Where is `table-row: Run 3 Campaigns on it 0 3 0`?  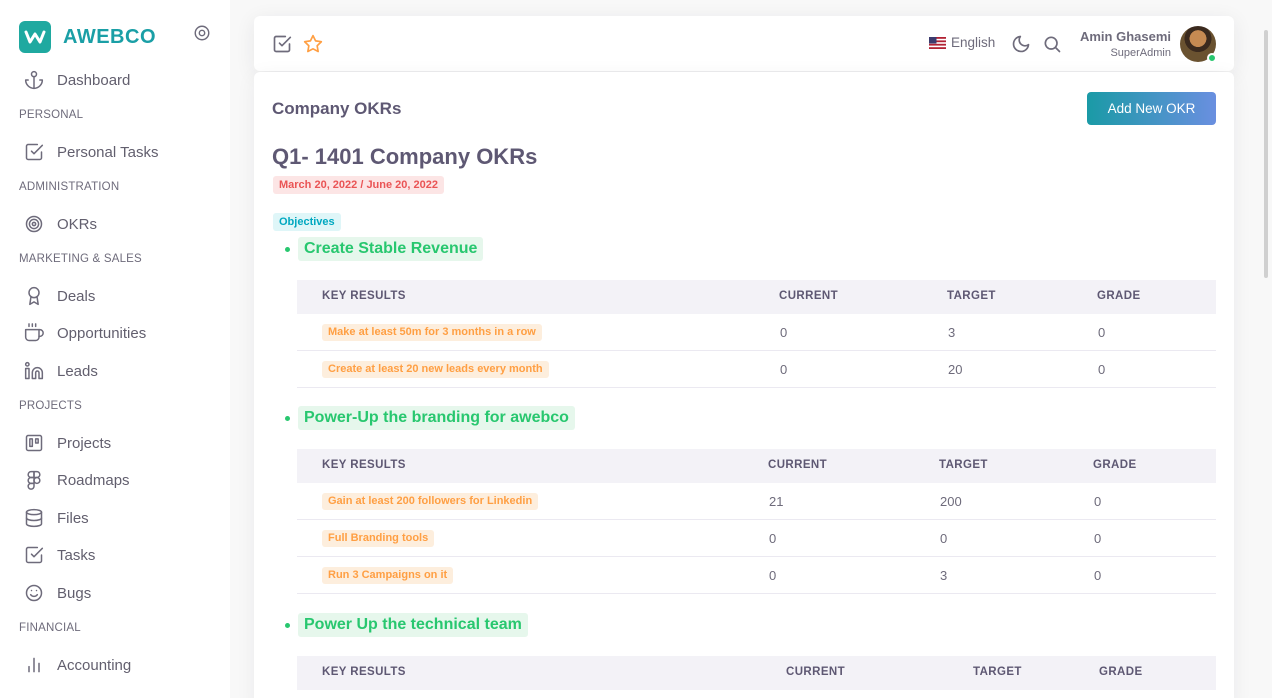 table-row: Run 3 Campaigns on it 0 3 0 is located at coordinates (756, 575).